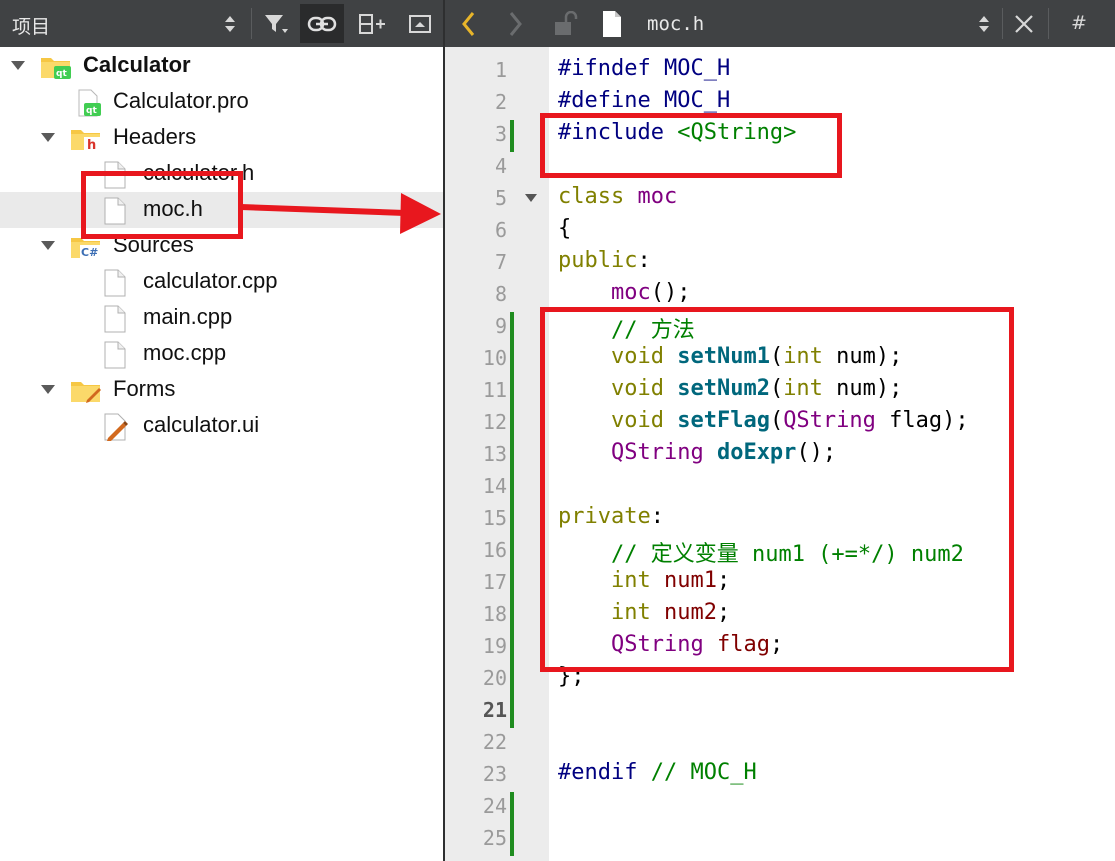 The image size is (1115, 861). Describe the element at coordinates (199, 172) in the screenshot. I see `tree-item-label: calculator.h` at that location.